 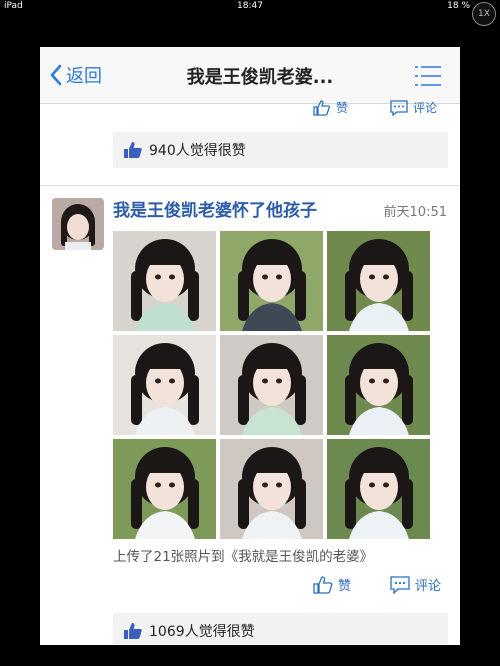 What do you see at coordinates (425, 108) in the screenshot?
I see `prev-comment-label: 评论` at bounding box center [425, 108].